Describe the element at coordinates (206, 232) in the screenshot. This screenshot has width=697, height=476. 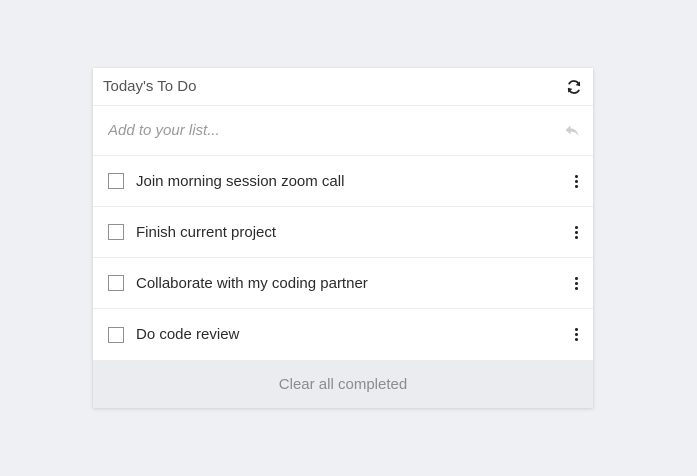
I see `todo-text: Finish current project` at that location.